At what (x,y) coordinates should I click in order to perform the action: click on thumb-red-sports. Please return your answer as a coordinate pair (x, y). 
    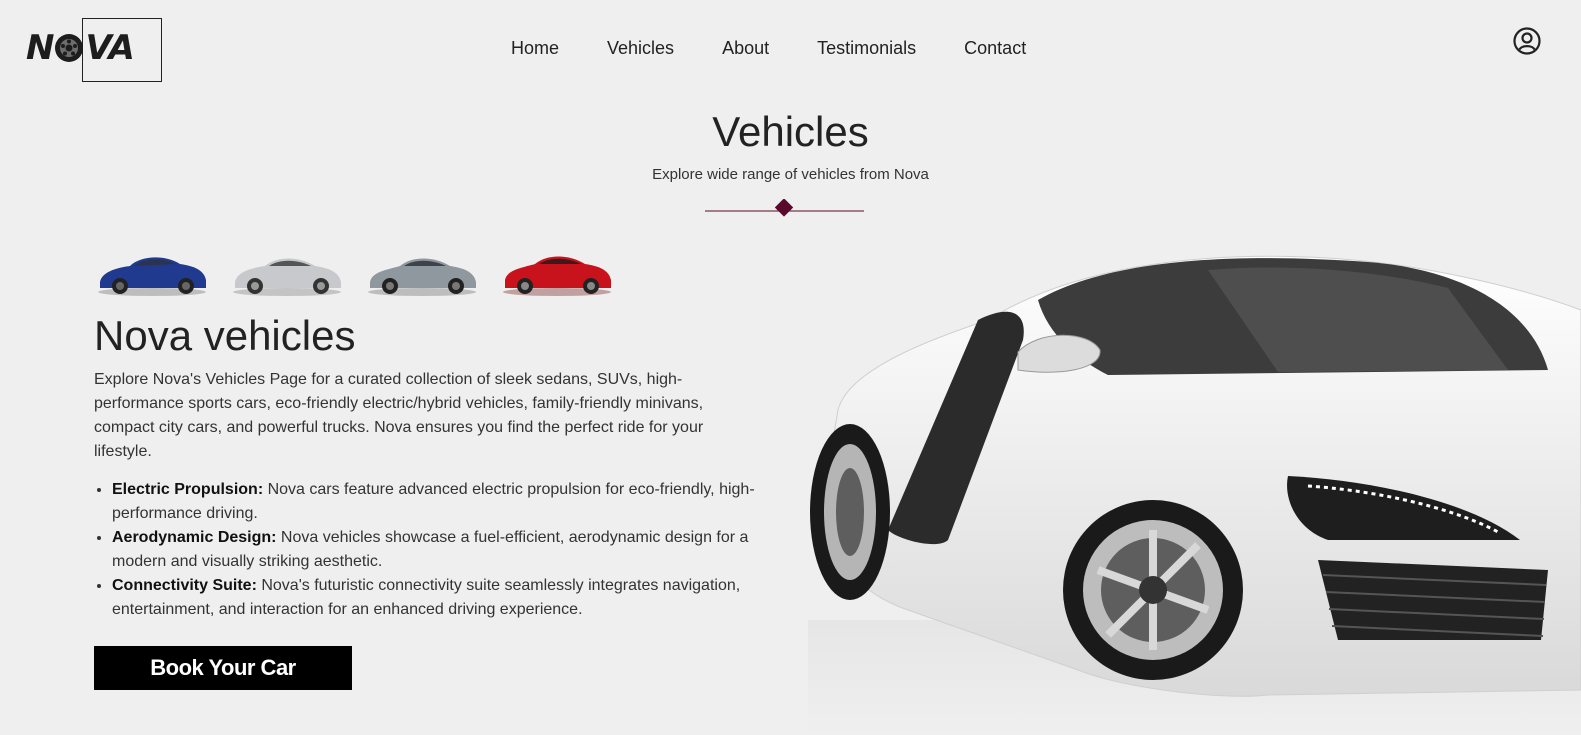
    Looking at the image, I should click on (556, 272).